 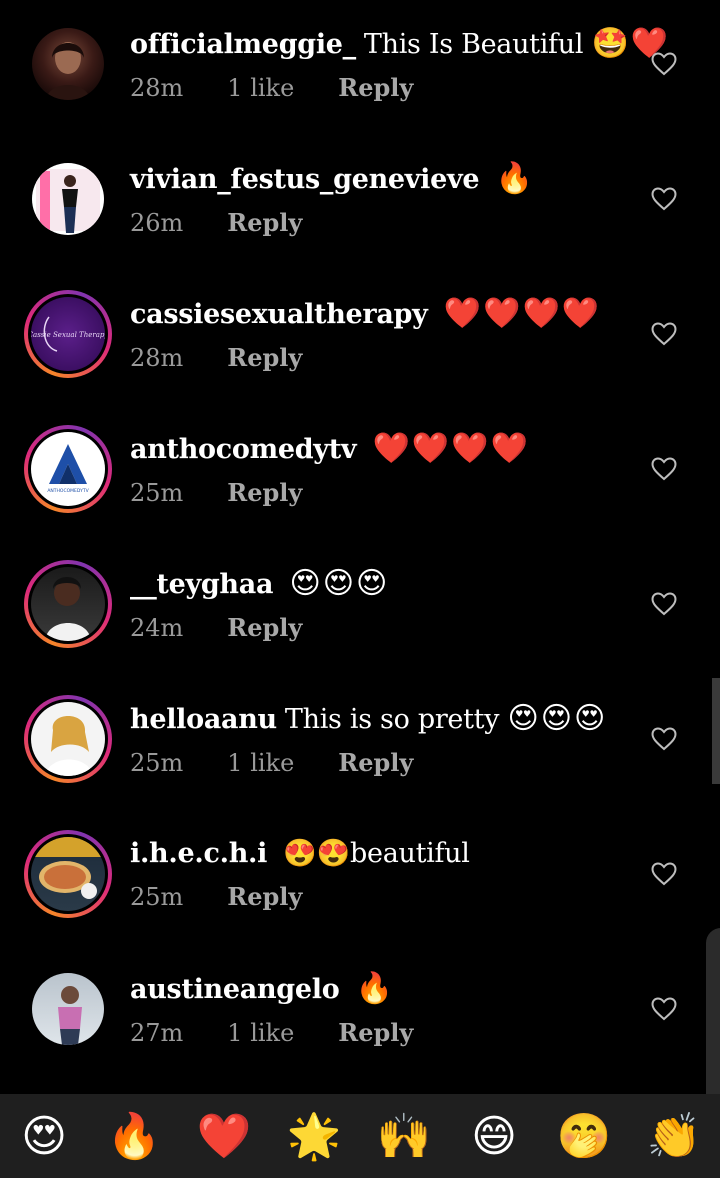 I want to click on emoji-clap-button: 👏, so click(x=675, y=1136).